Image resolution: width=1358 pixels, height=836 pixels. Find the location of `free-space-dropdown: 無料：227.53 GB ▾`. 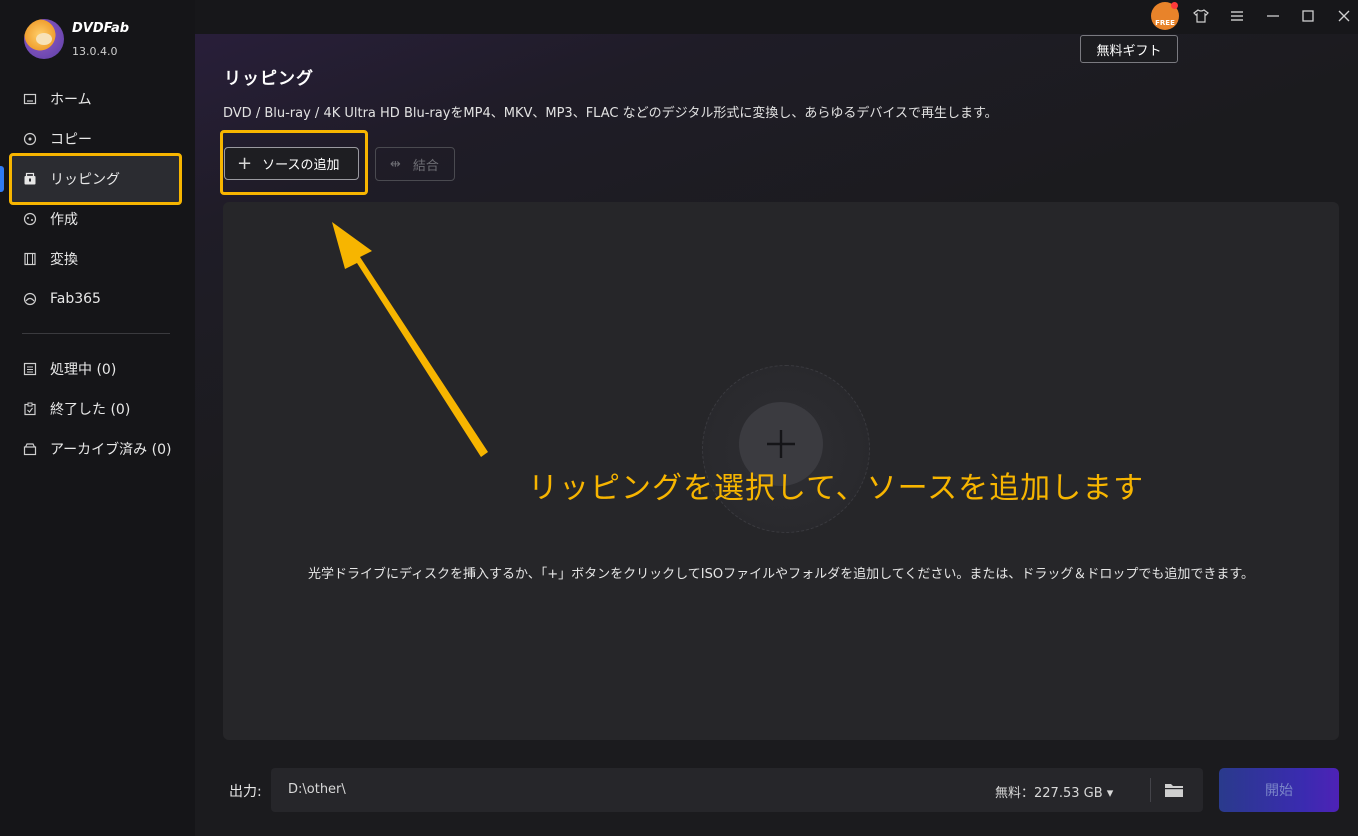

free-space-dropdown: 無料：227.53 GB ▾ is located at coordinates (1054, 791).